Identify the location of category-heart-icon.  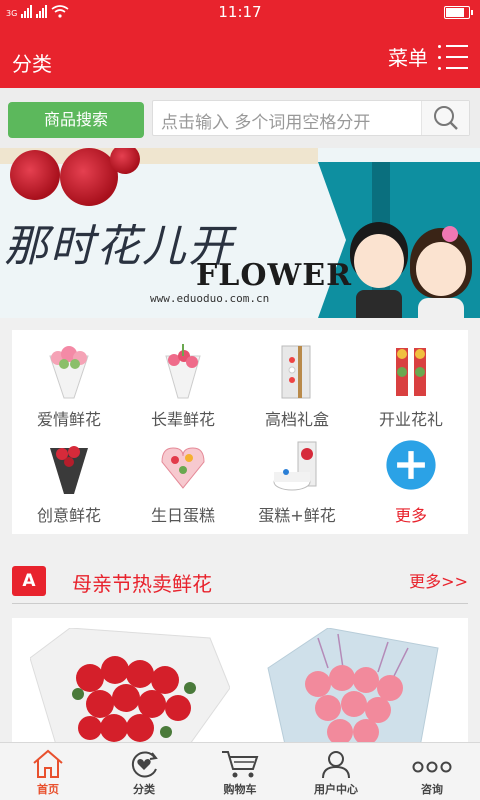
(144, 764).